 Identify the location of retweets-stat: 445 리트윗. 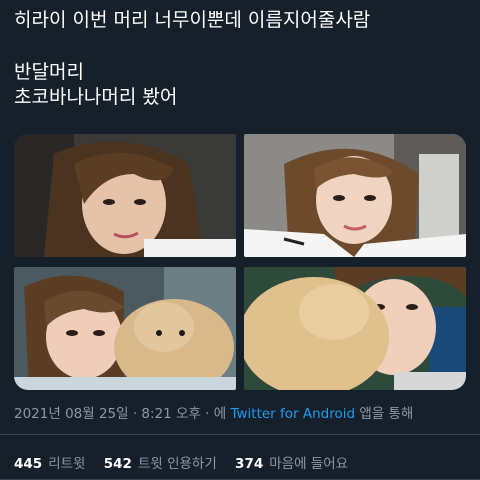
(49, 464).